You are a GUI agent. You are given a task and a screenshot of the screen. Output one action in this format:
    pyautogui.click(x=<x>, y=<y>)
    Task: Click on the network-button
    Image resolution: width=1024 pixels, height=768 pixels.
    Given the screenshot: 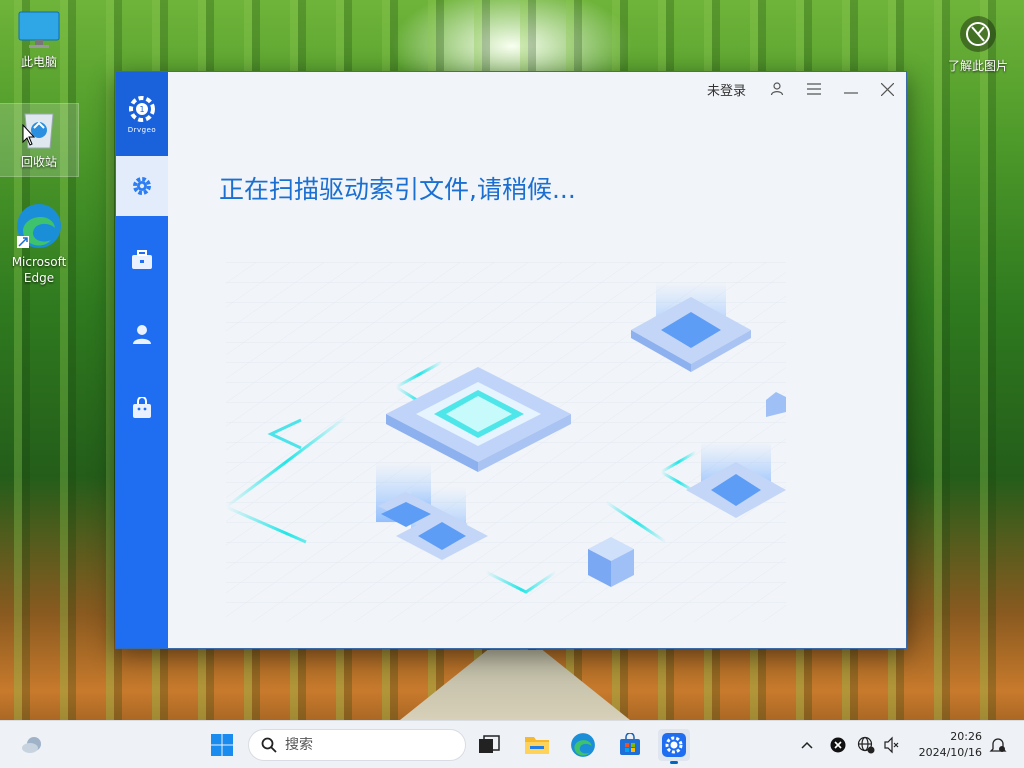 What is the action you would take?
    pyautogui.click(x=866, y=745)
    